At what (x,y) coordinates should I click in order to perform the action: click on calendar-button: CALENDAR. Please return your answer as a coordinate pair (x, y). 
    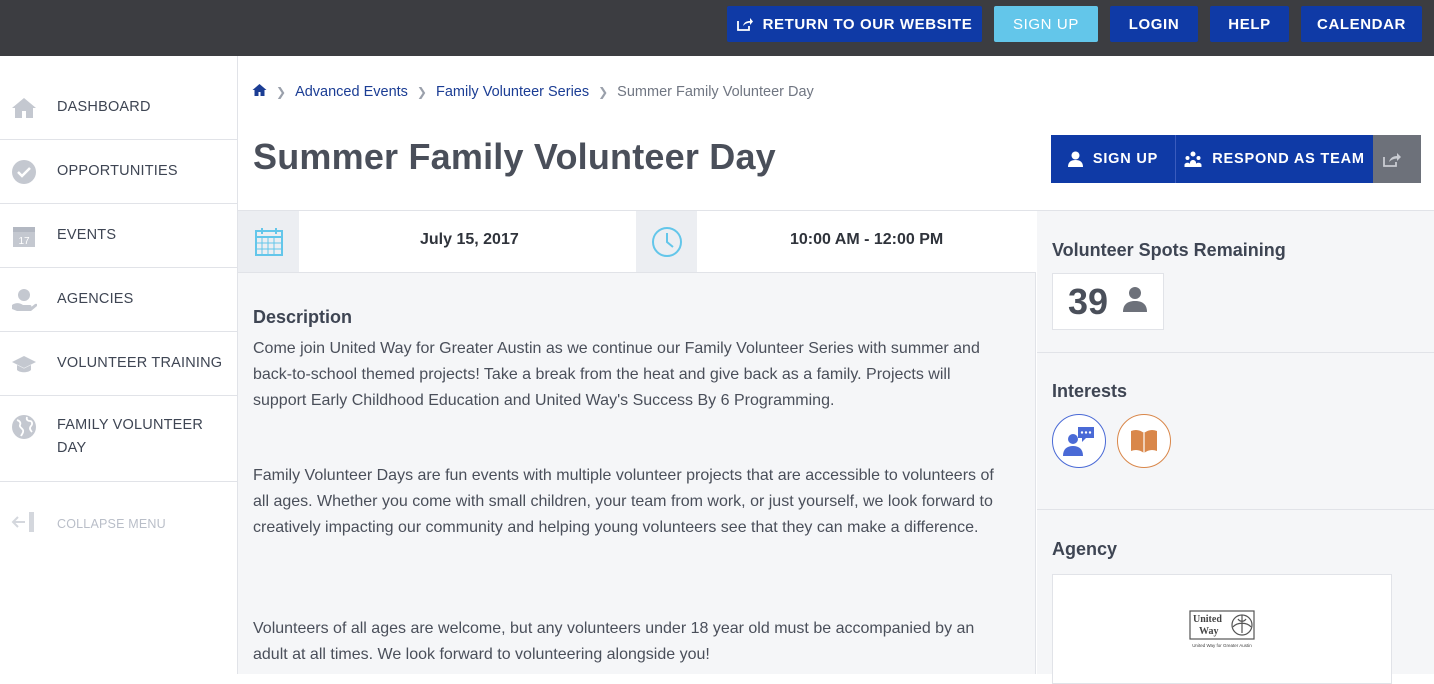
    Looking at the image, I should click on (1361, 24).